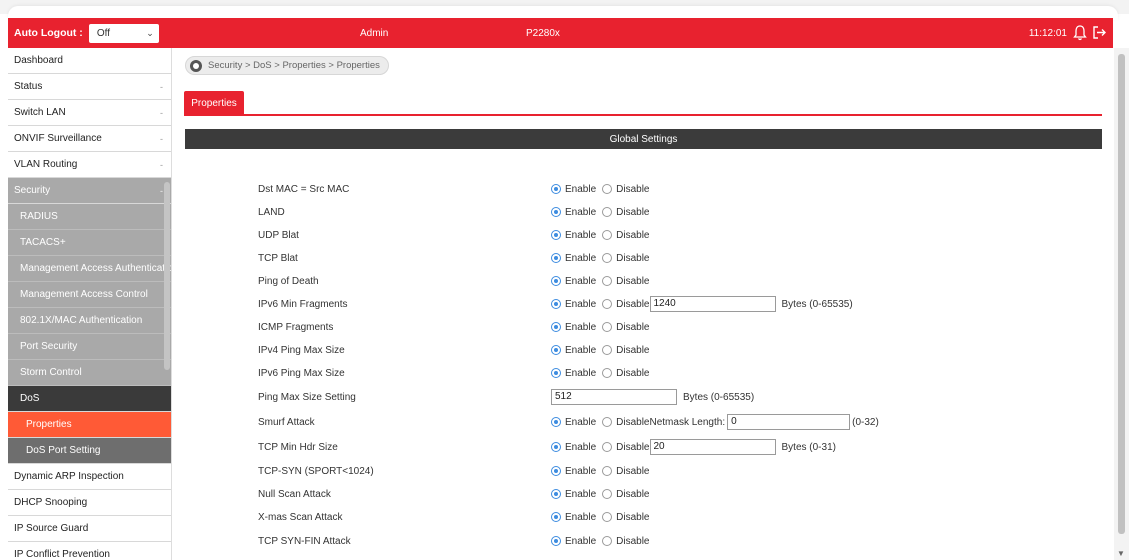 This screenshot has width=1129, height=560. I want to click on setting-range-hint: Bytes (0-31), so click(808, 447).